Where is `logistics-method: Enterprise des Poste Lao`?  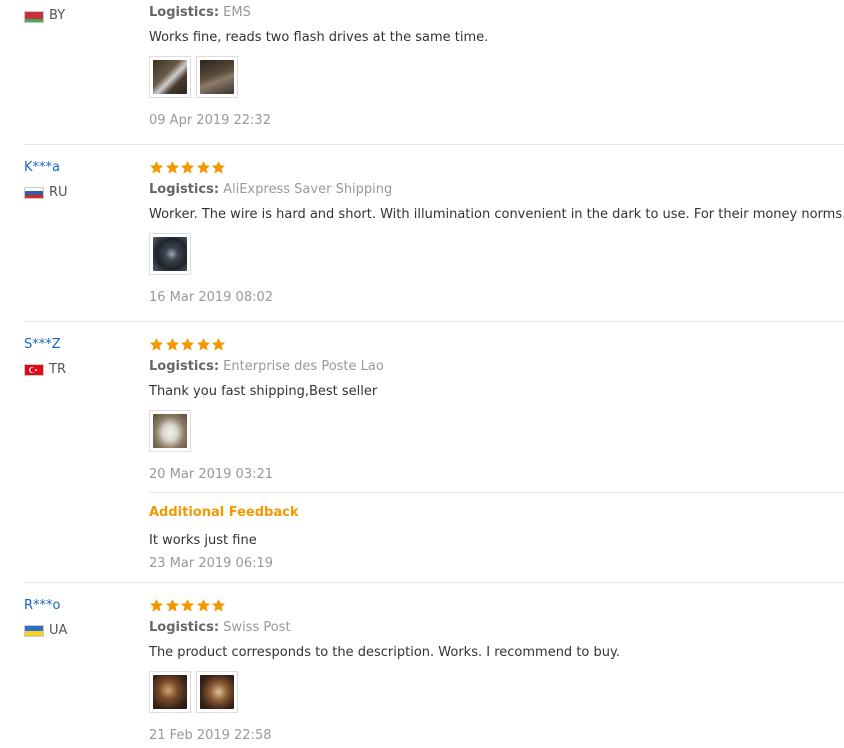
logistics-method: Enterprise des Poste Lao is located at coordinates (303, 366).